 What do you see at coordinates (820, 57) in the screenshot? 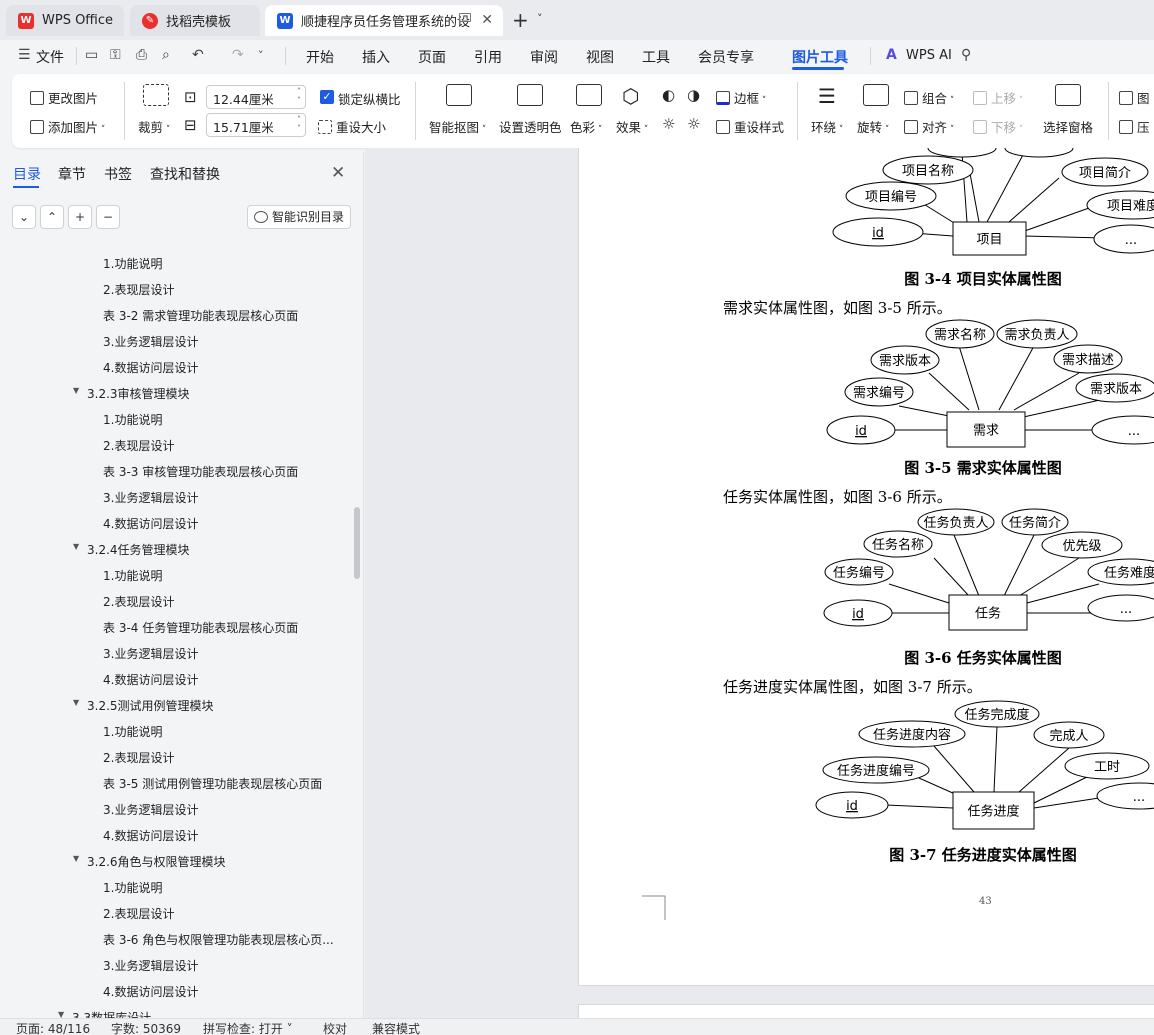
I see `menu-picture-tools: 图片工具` at bounding box center [820, 57].